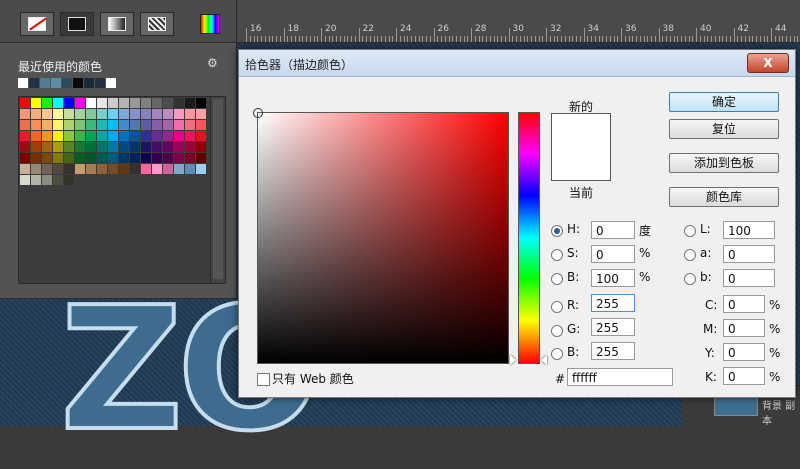 The height and width of the screenshot is (469, 800). Describe the element at coordinates (690, 279) in the screenshot. I see `radio-b-channel` at that location.